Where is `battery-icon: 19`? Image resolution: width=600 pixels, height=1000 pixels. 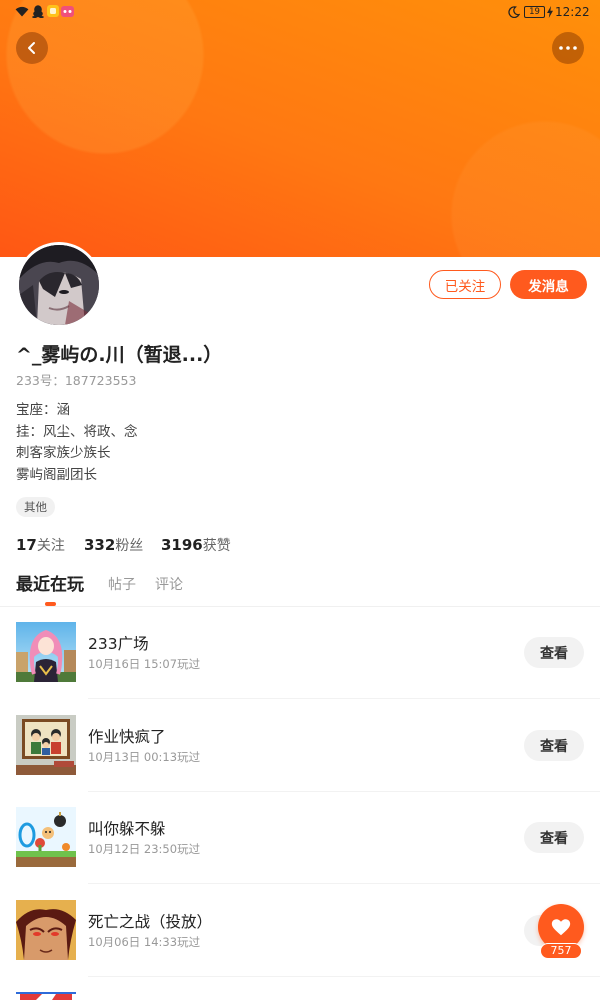 battery-icon: 19 is located at coordinates (534, 12).